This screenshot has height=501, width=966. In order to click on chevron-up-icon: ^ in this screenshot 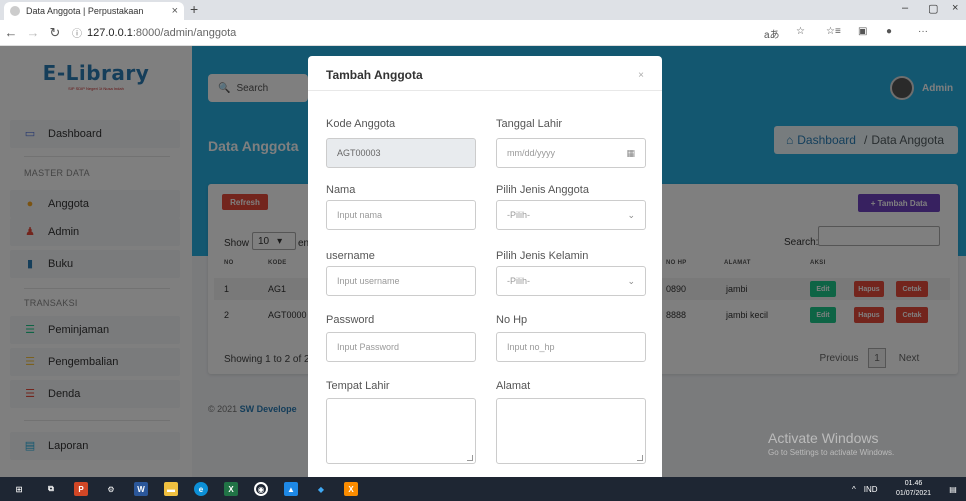, I will do `click(854, 489)`.